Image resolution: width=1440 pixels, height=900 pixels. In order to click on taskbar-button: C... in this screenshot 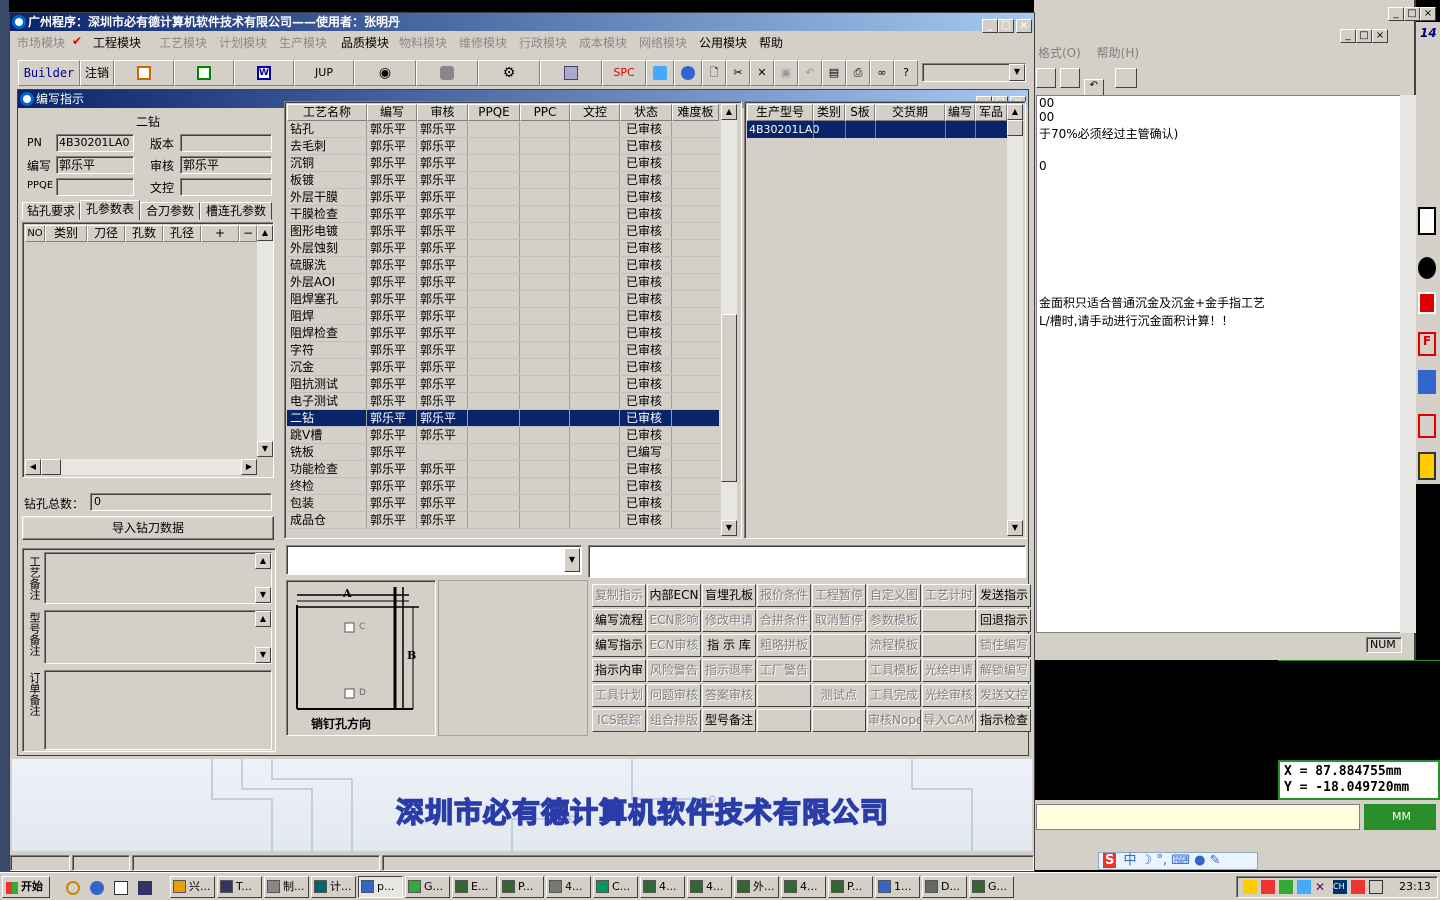, I will do `click(615, 887)`.